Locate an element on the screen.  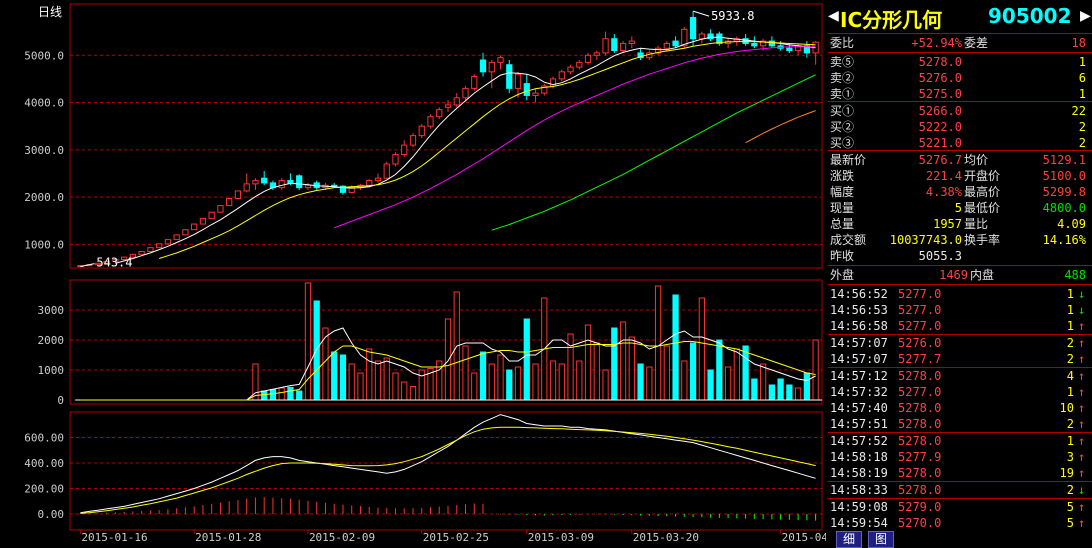
stats-row: 总量 1957 量比 4.09 is located at coordinates (959, 224).